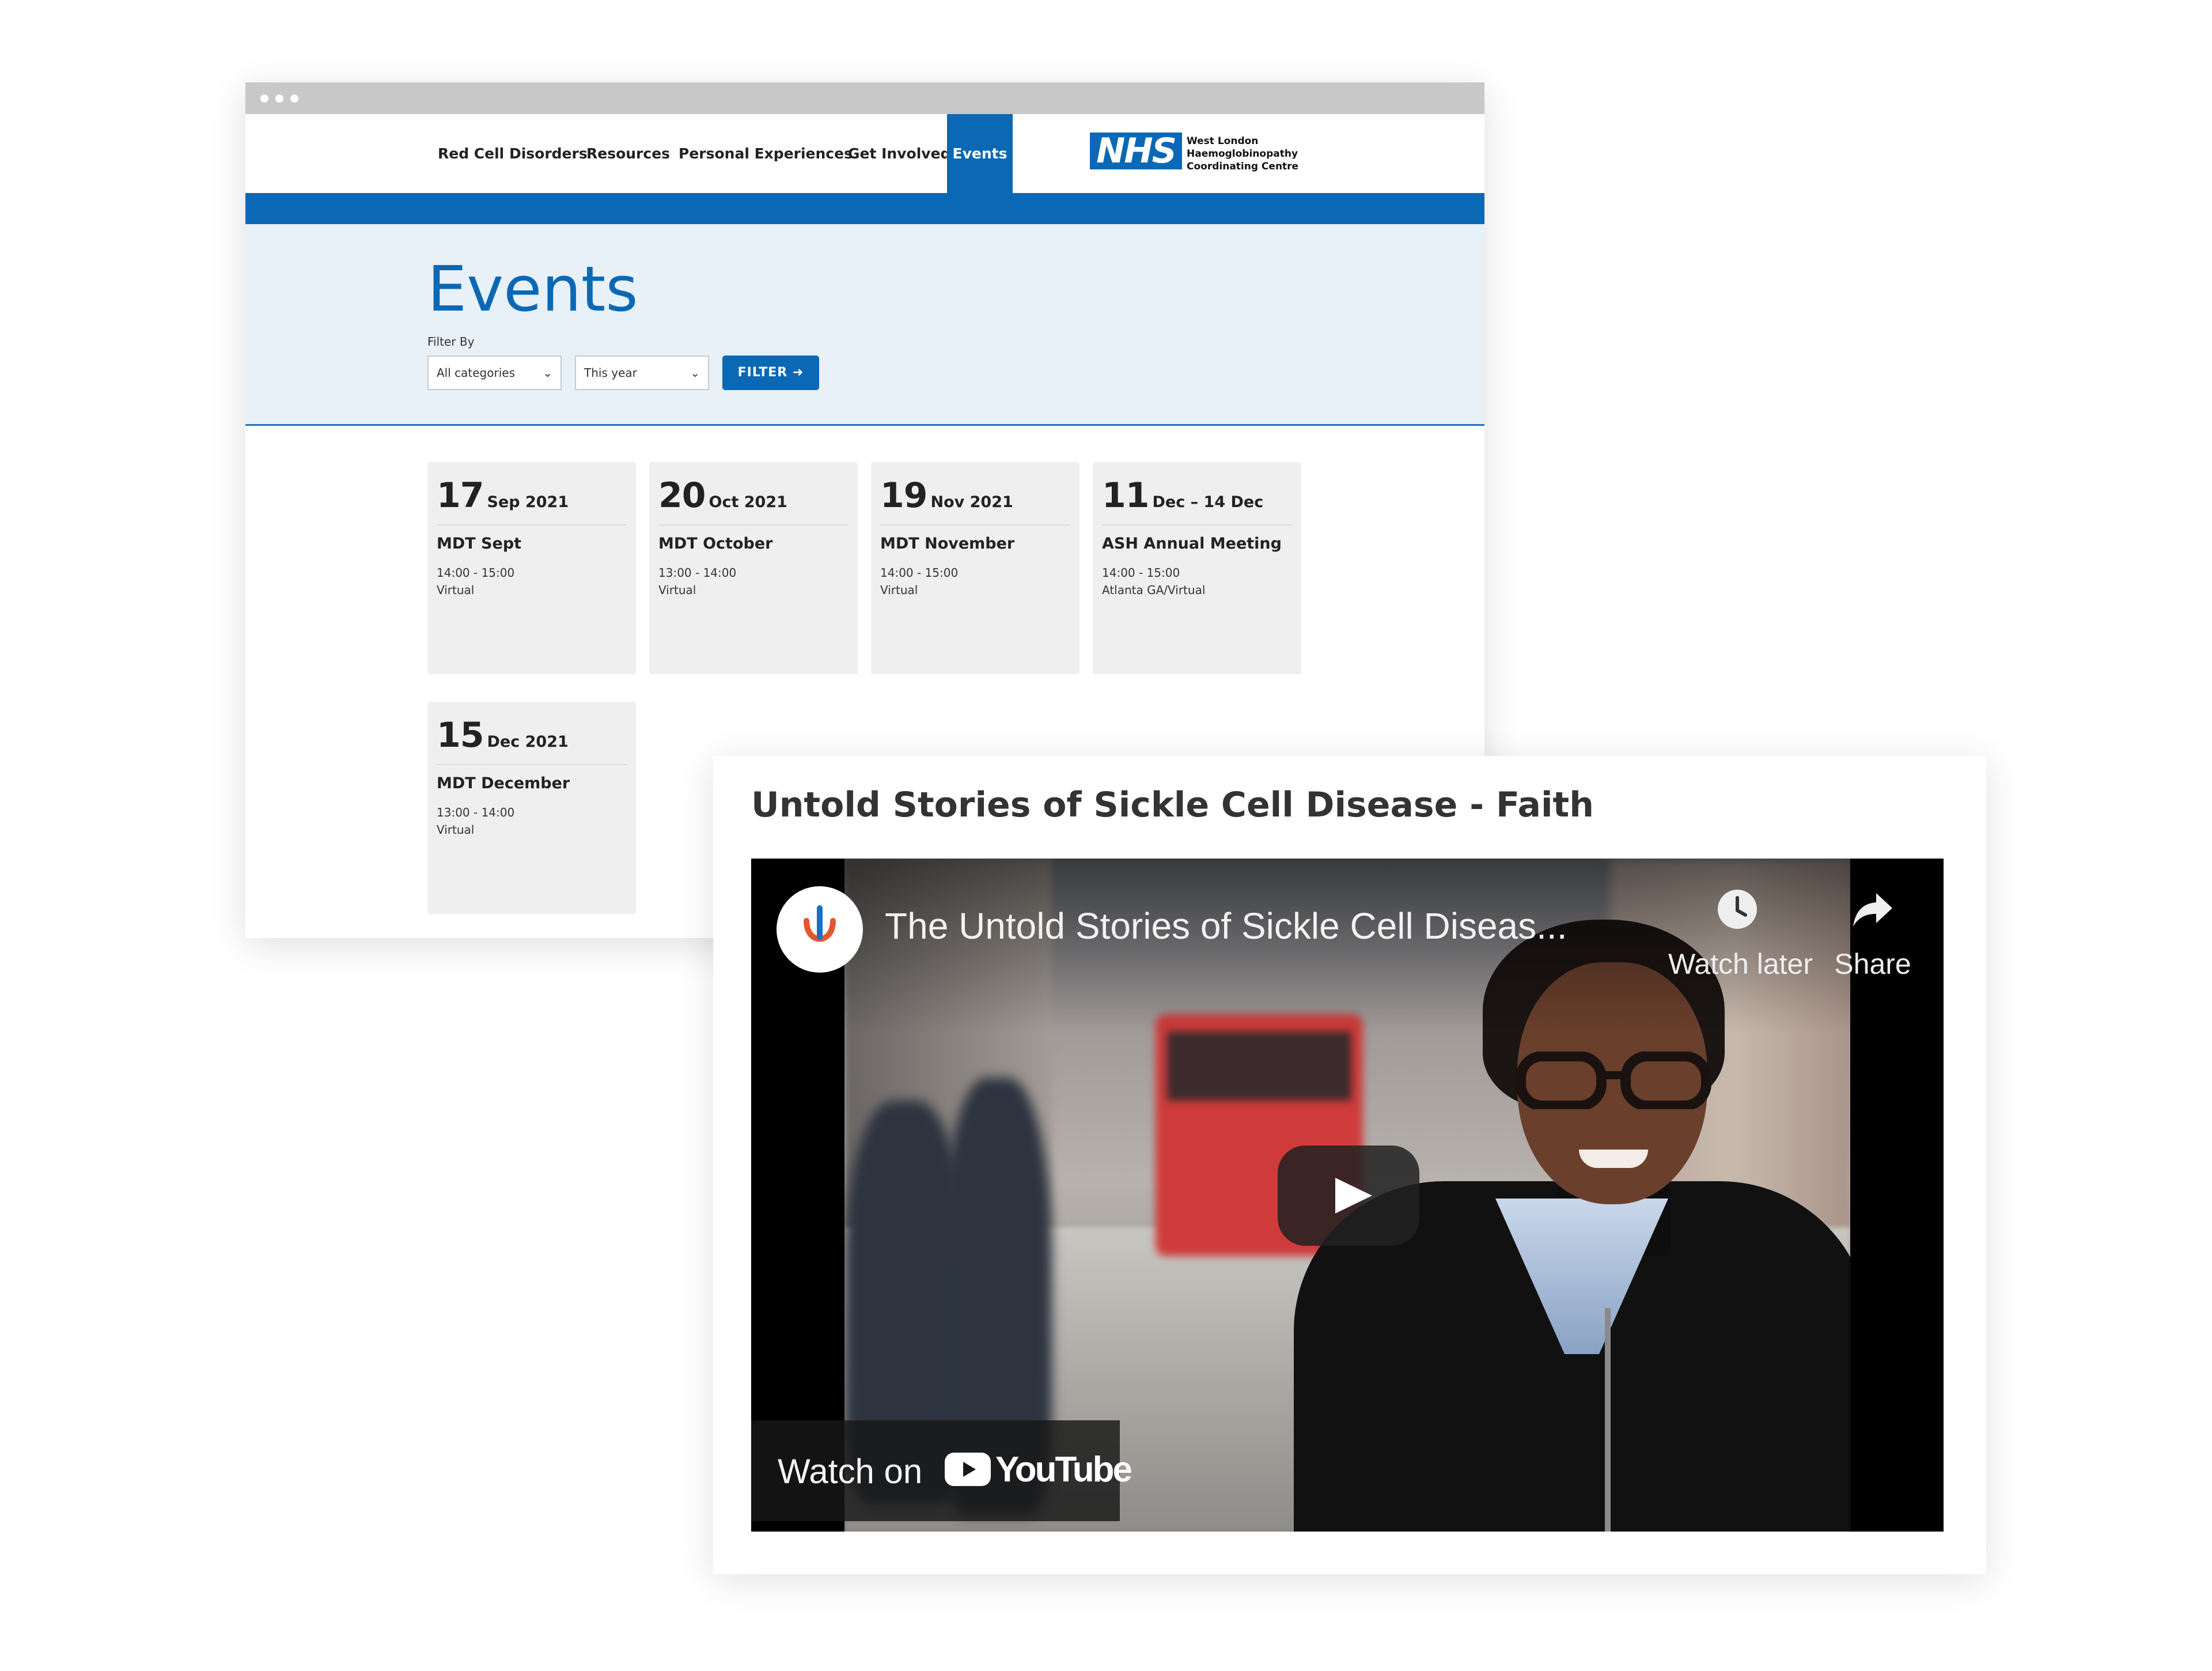  I want to click on event-date: 20 Oct 2021, so click(753, 499).